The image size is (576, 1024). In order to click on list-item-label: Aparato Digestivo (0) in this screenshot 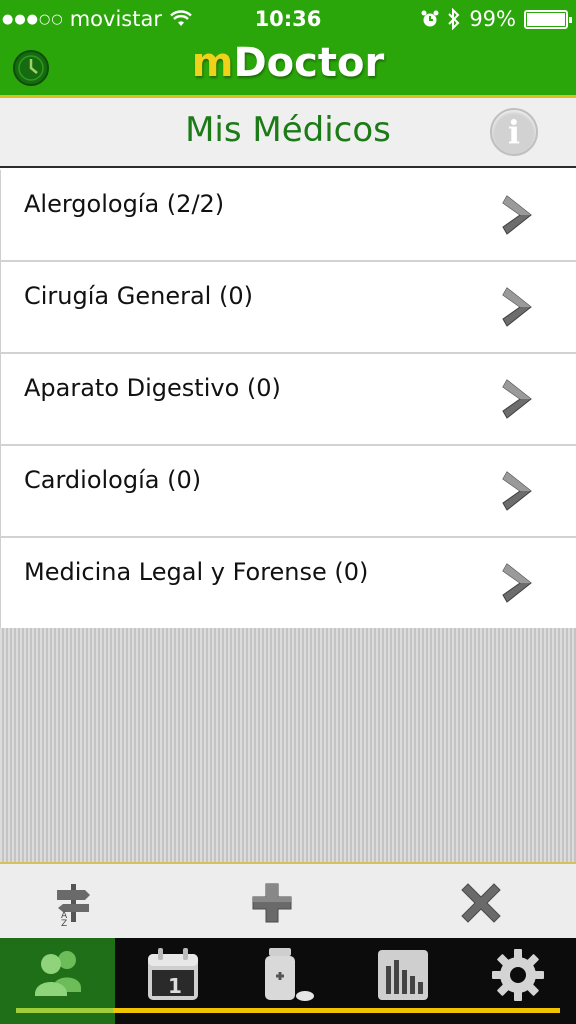, I will do `click(152, 388)`.